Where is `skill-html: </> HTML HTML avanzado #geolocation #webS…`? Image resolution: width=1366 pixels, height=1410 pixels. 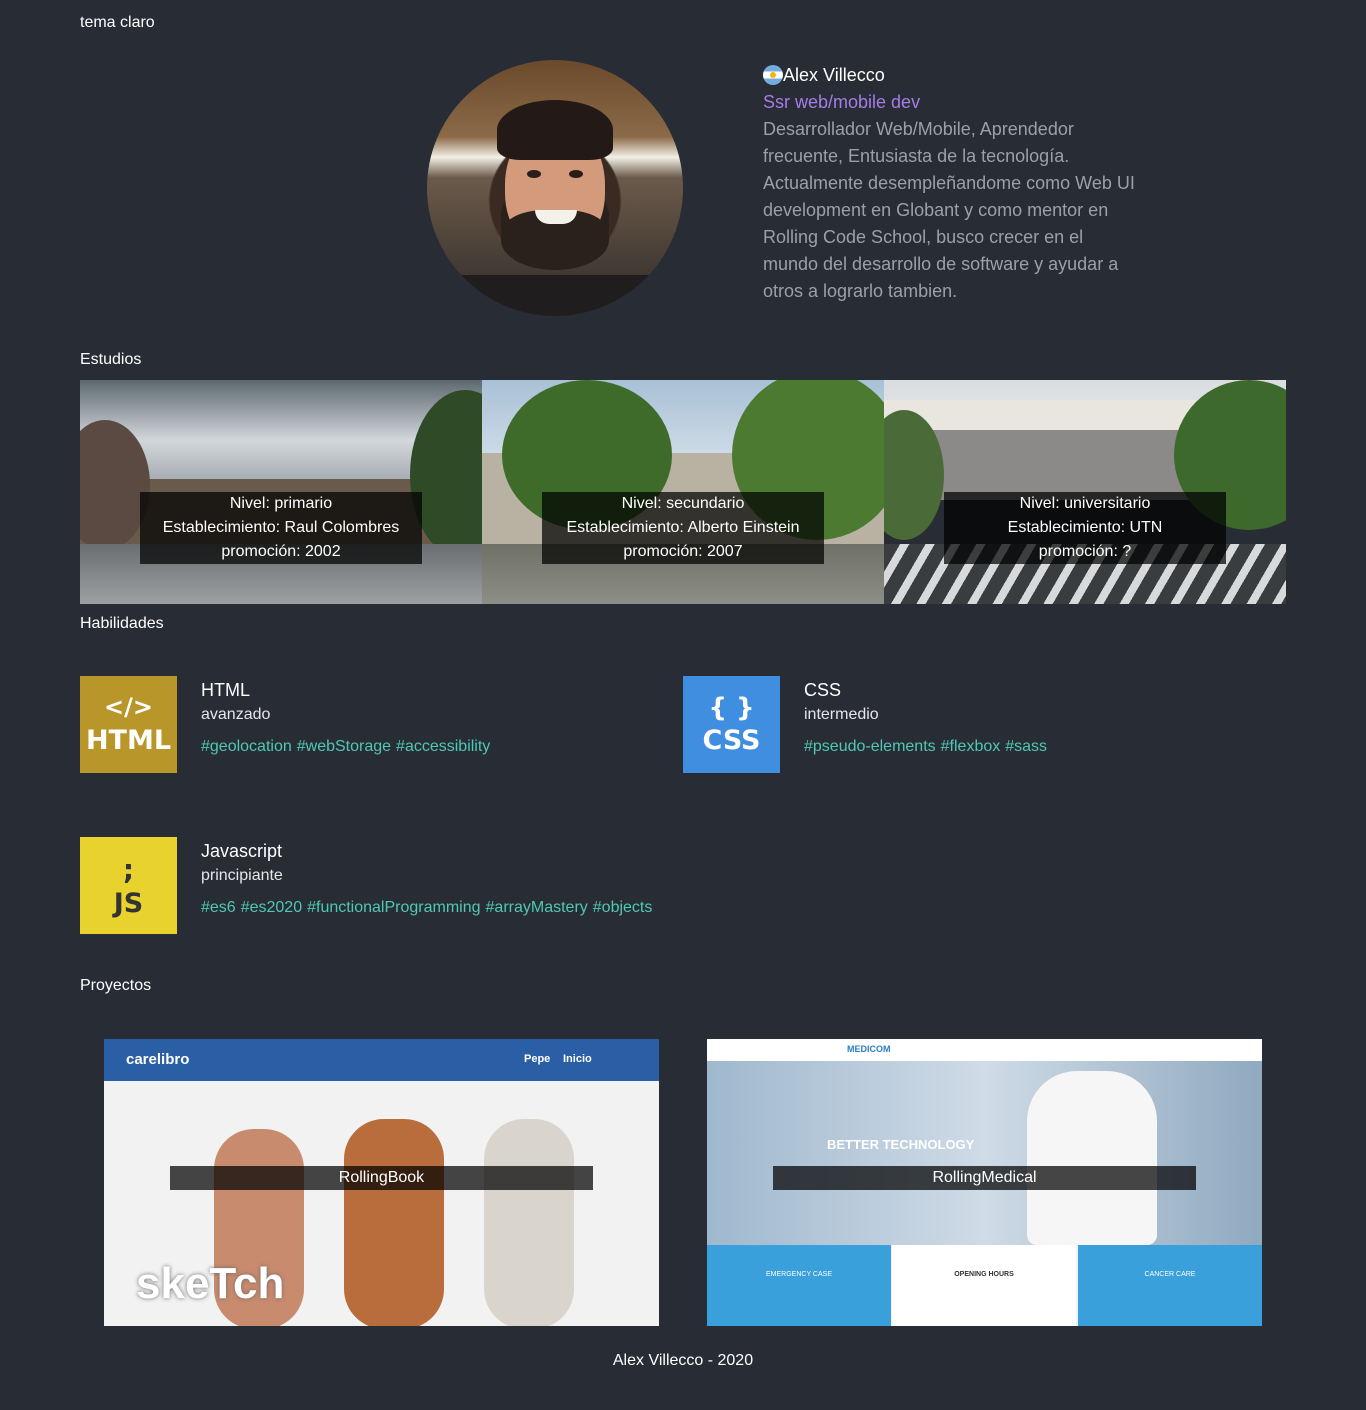
skill-html: </> HTML HTML avanzado #geolocation #webS… is located at coordinates (287, 724).